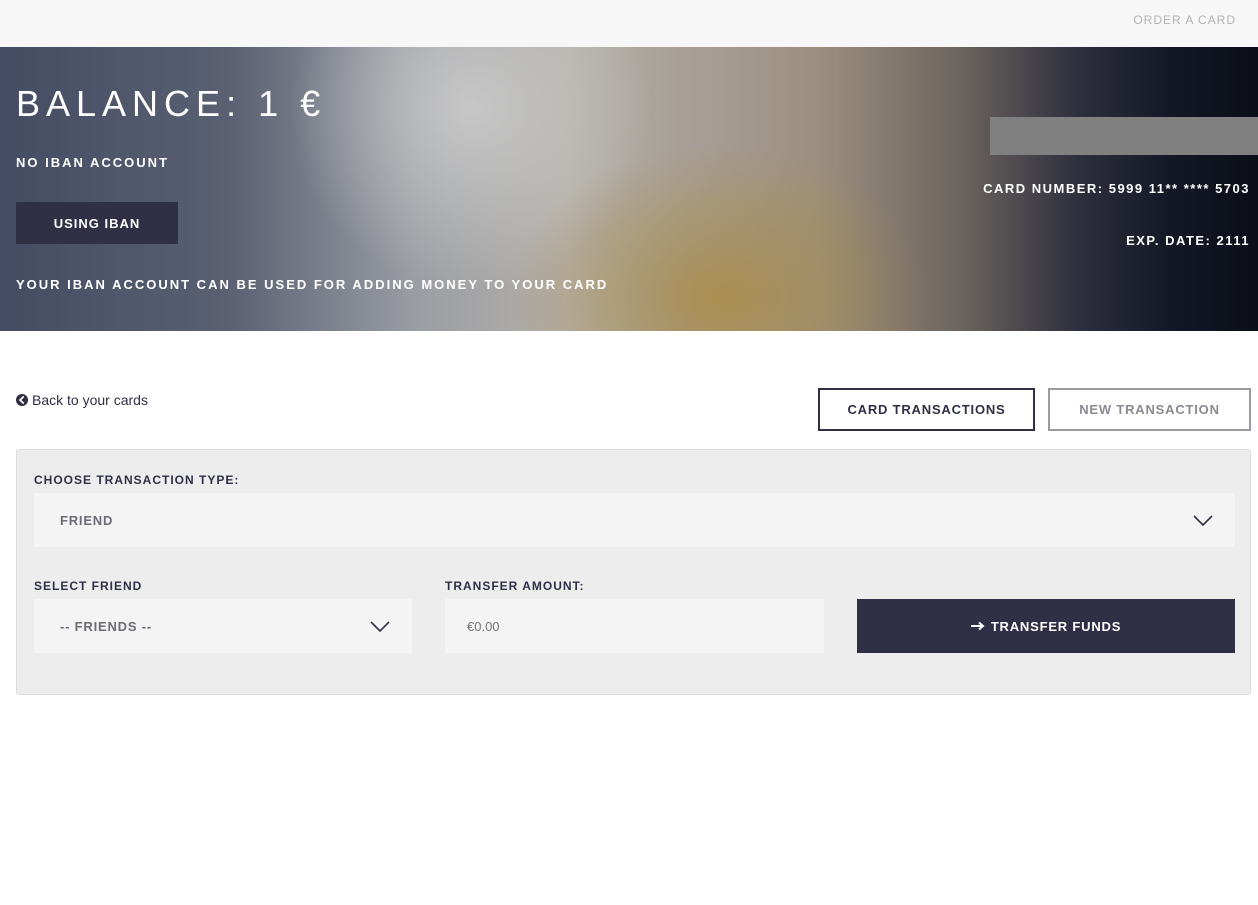  I want to click on transaction-type-label: CHOOSE TRANSACTION TYPE:, so click(137, 480).